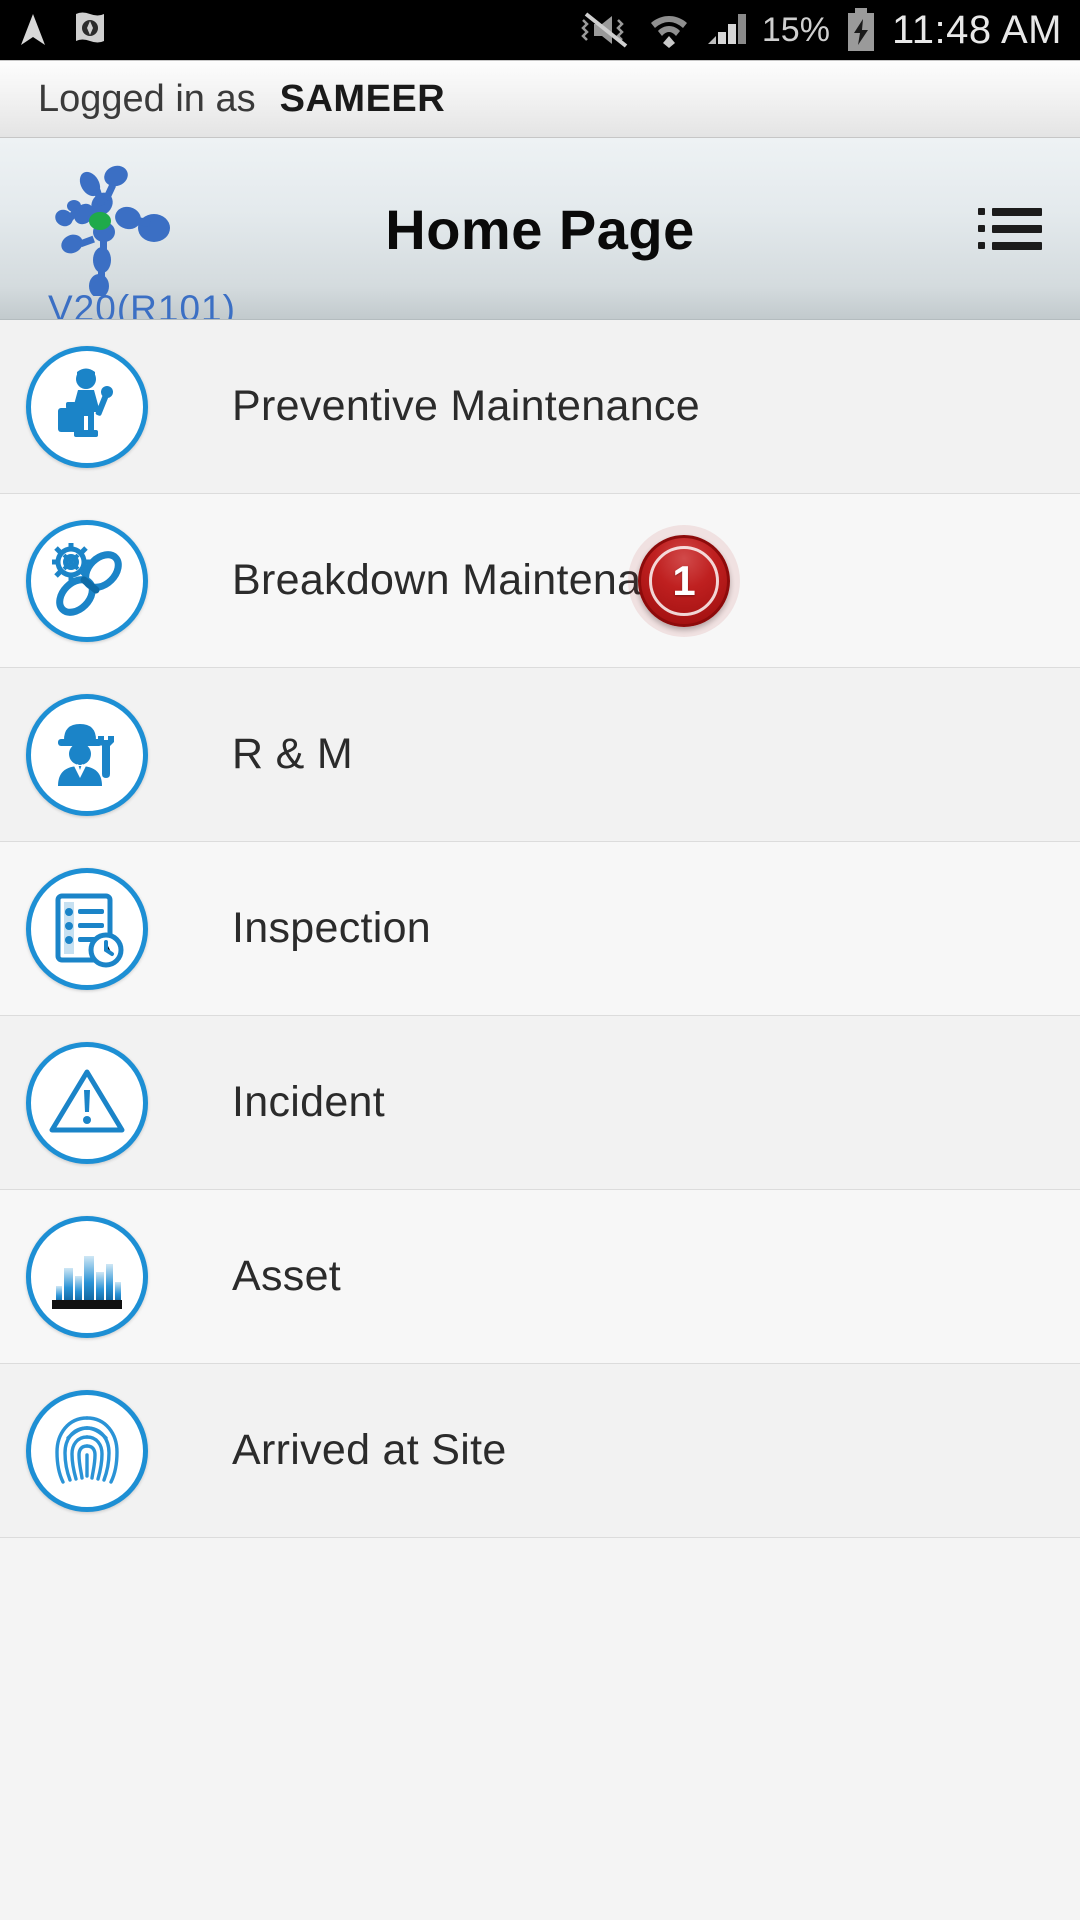 This screenshot has height=1920, width=1080. I want to click on warning-triangle-icon, so click(87, 1102).